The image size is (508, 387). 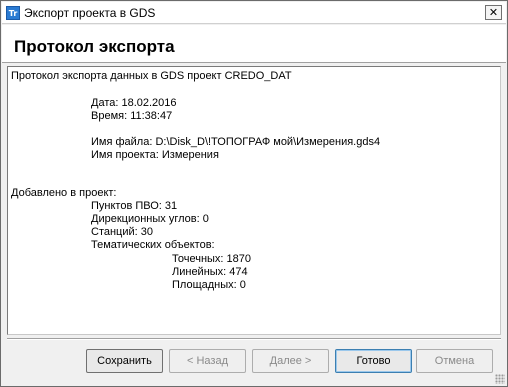 What do you see at coordinates (209, 285) in the screenshot?
I see `log-area-objects: Площадных: 0` at bounding box center [209, 285].